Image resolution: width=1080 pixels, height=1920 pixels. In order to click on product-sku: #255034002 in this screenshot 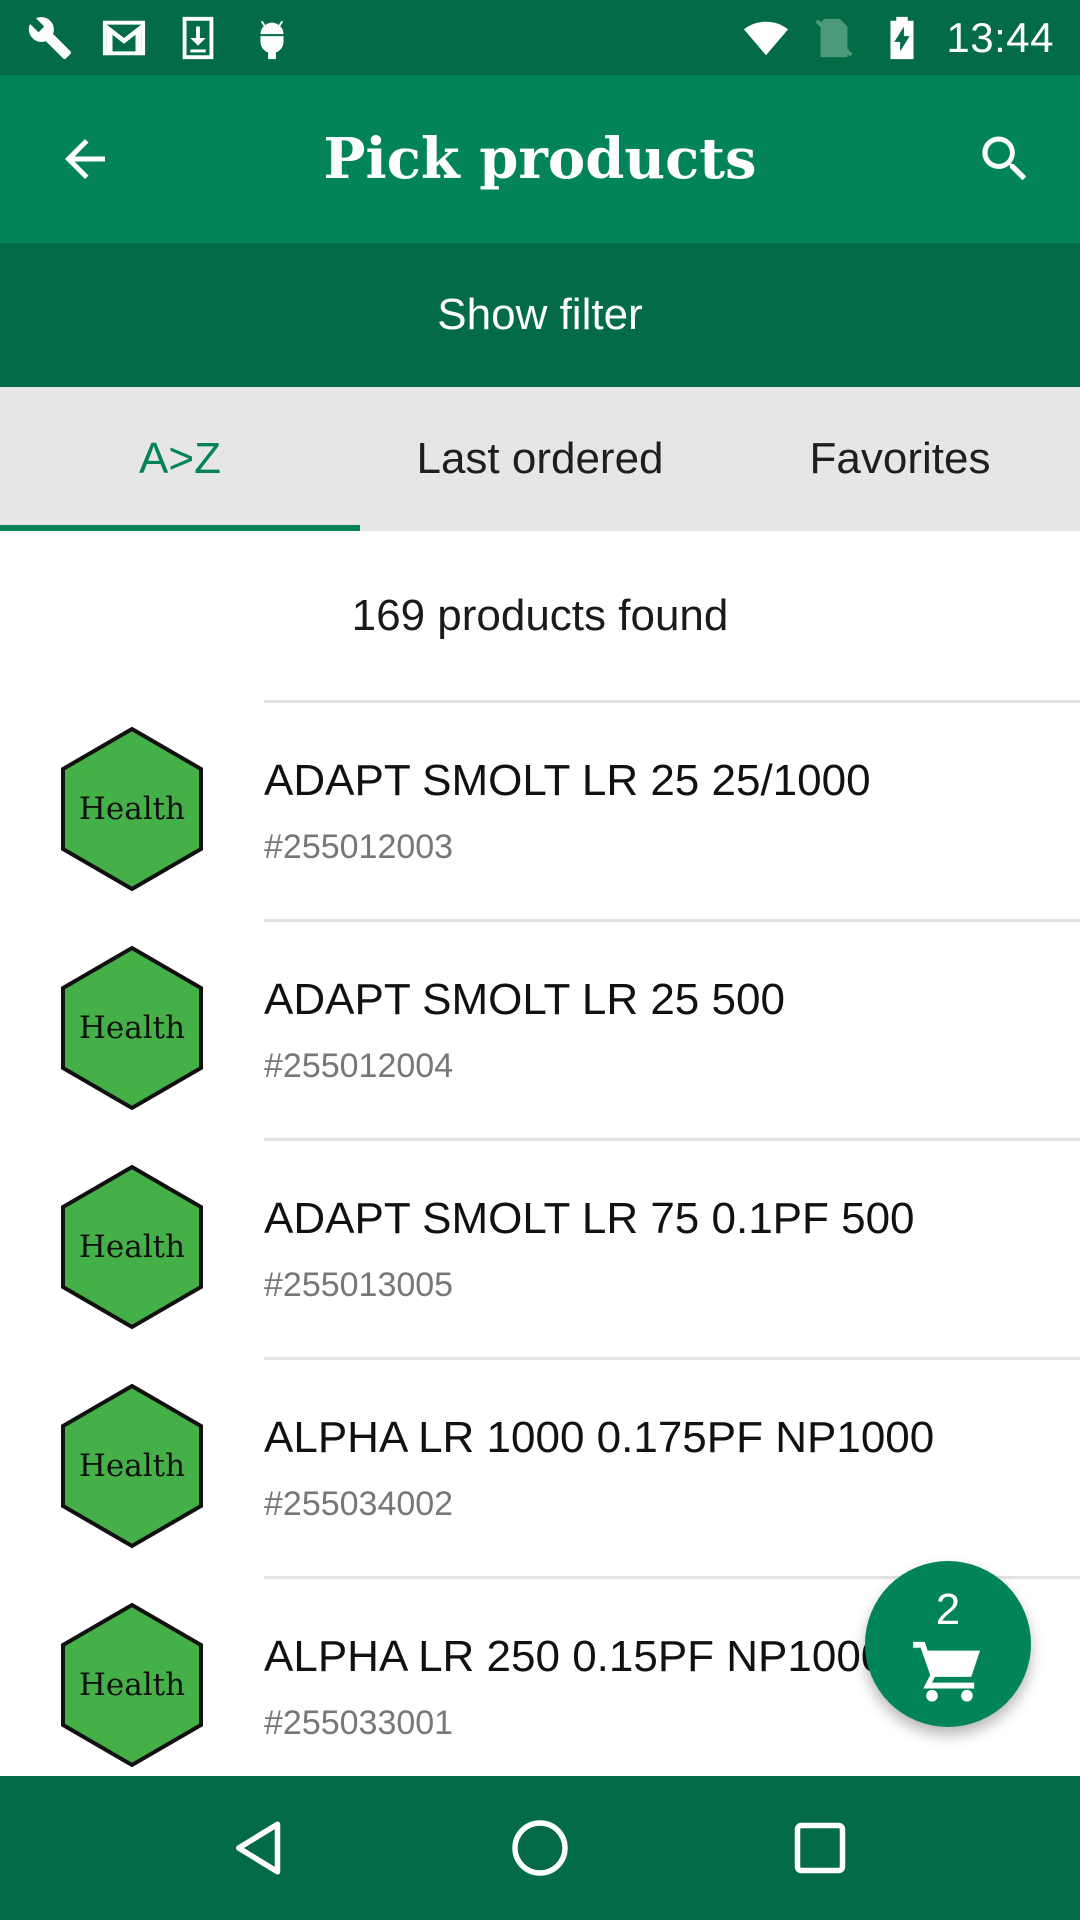, I will do `click(359, 1504)`.